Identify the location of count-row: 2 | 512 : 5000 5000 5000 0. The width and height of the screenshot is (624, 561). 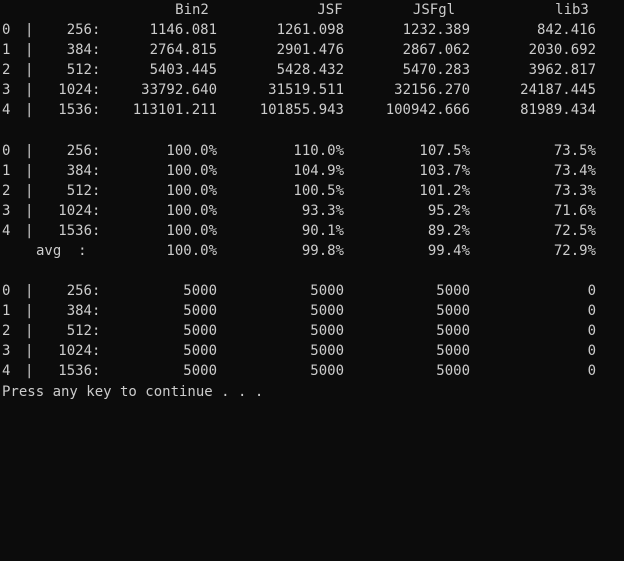
(299, 331).